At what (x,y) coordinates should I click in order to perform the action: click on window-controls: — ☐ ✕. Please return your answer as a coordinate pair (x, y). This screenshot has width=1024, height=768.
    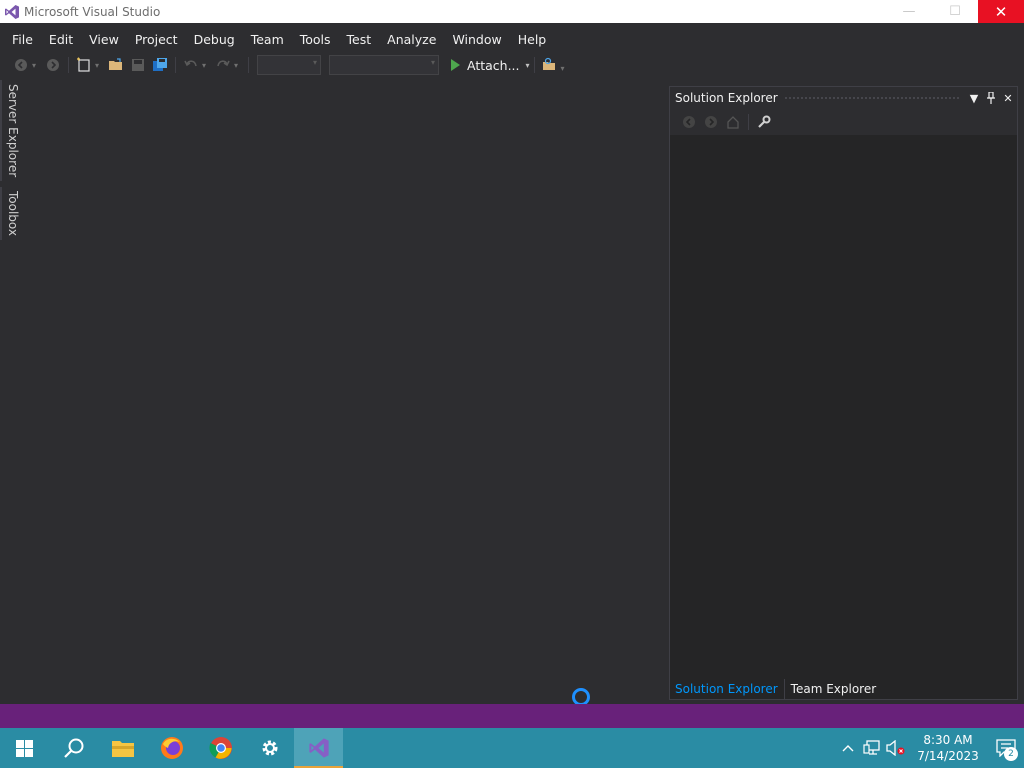
    Looking at the image, I should click on (955, 11).